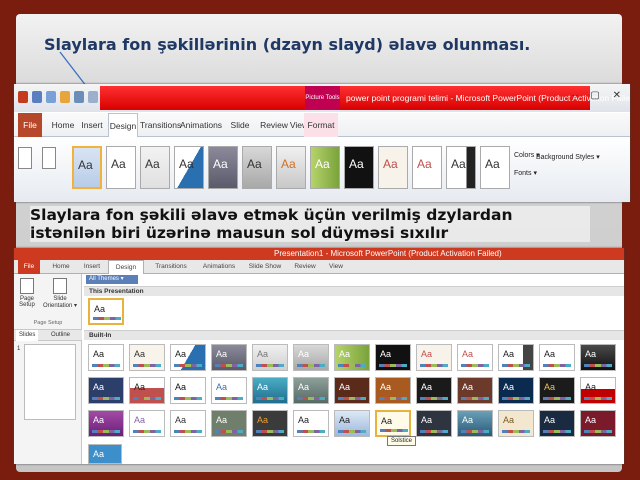 The width and height of the screenshot is (640, 480). I want to click on theme-office: Aa, so click(87, 167).